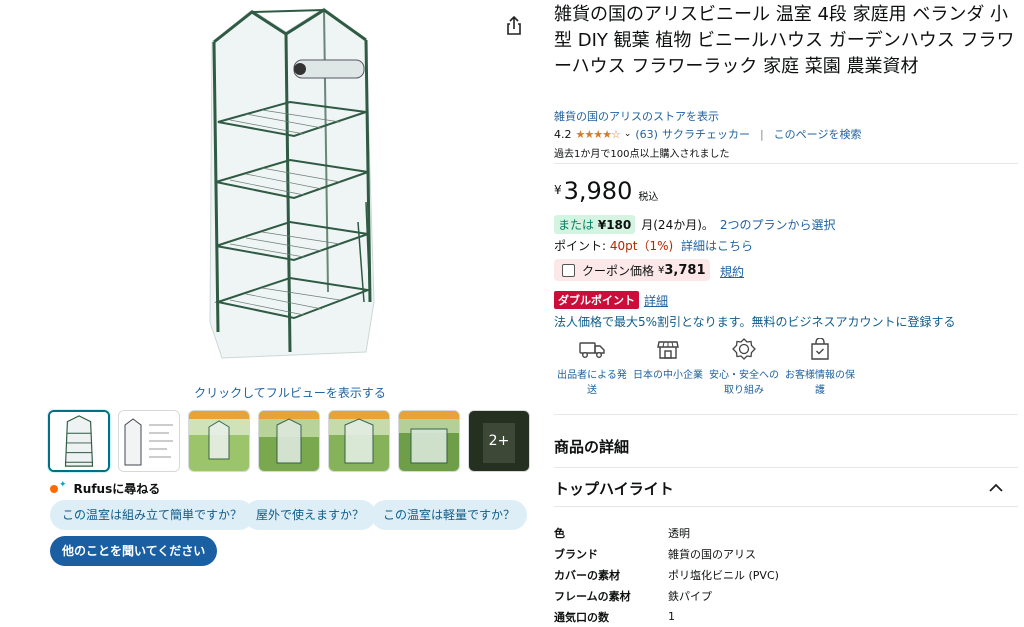 The image size is (1024, 627). What do you see at coordinates (592, 447) in the screenshot?
I see `section-heading-details: 商品の詳細` at bounding box center [592, 447].